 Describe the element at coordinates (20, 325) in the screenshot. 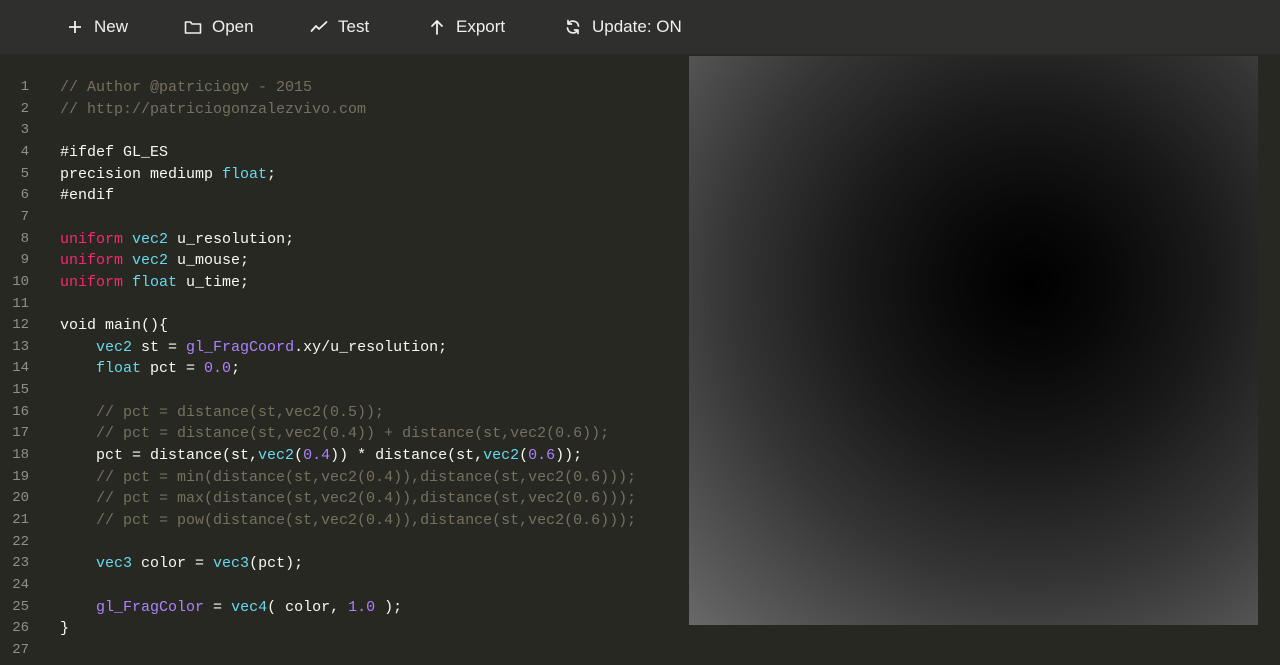

I see `line-number: 12` at that location.